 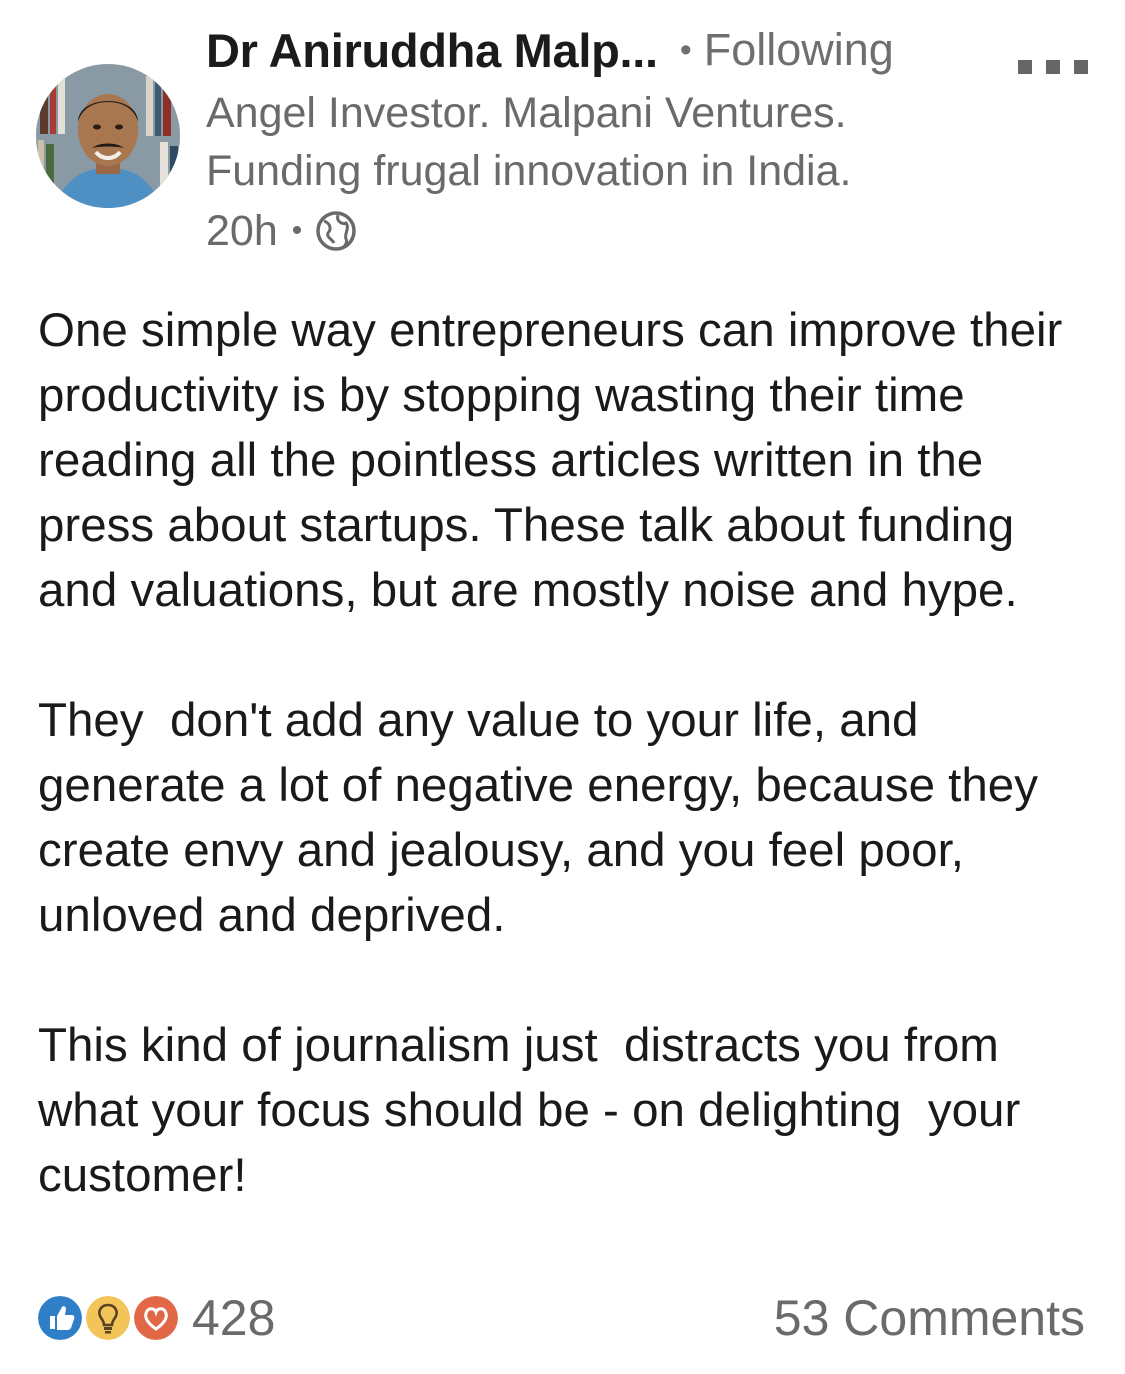 What do you see at coordinates (282, 231) in the screenshot?
I see `post-meta: 20h •` at bounding box center [282, 231].